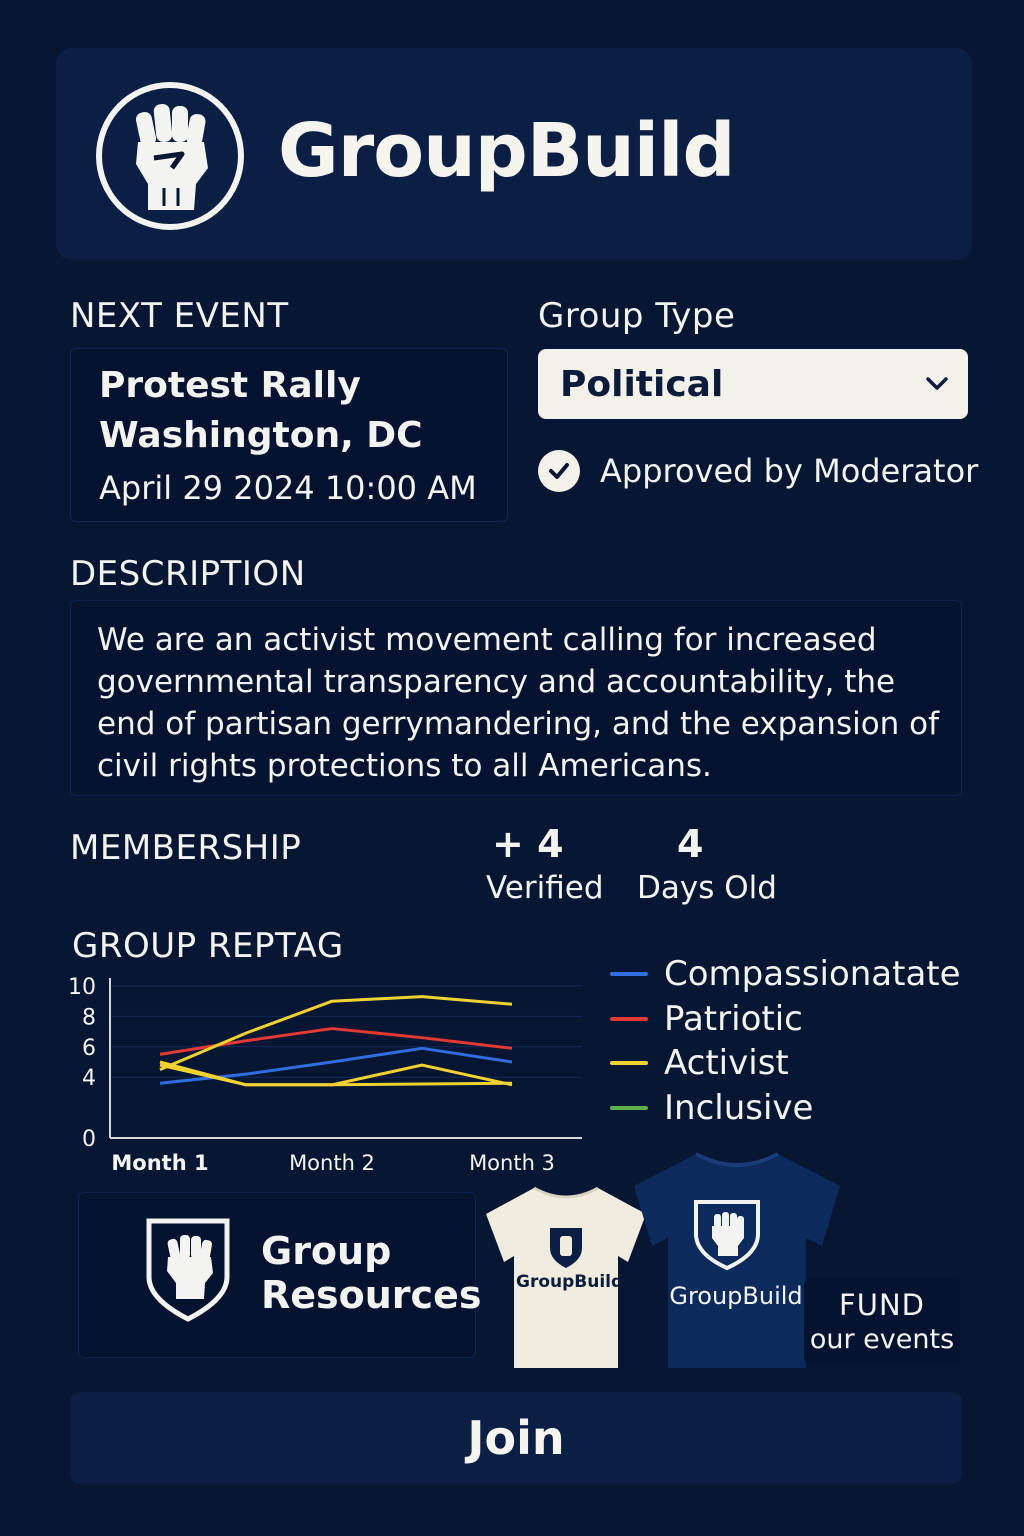 Image resolution: width=1024 pixels, height=1536 pixels. I want to click on legend-label: Activist, so click(726, 1063).